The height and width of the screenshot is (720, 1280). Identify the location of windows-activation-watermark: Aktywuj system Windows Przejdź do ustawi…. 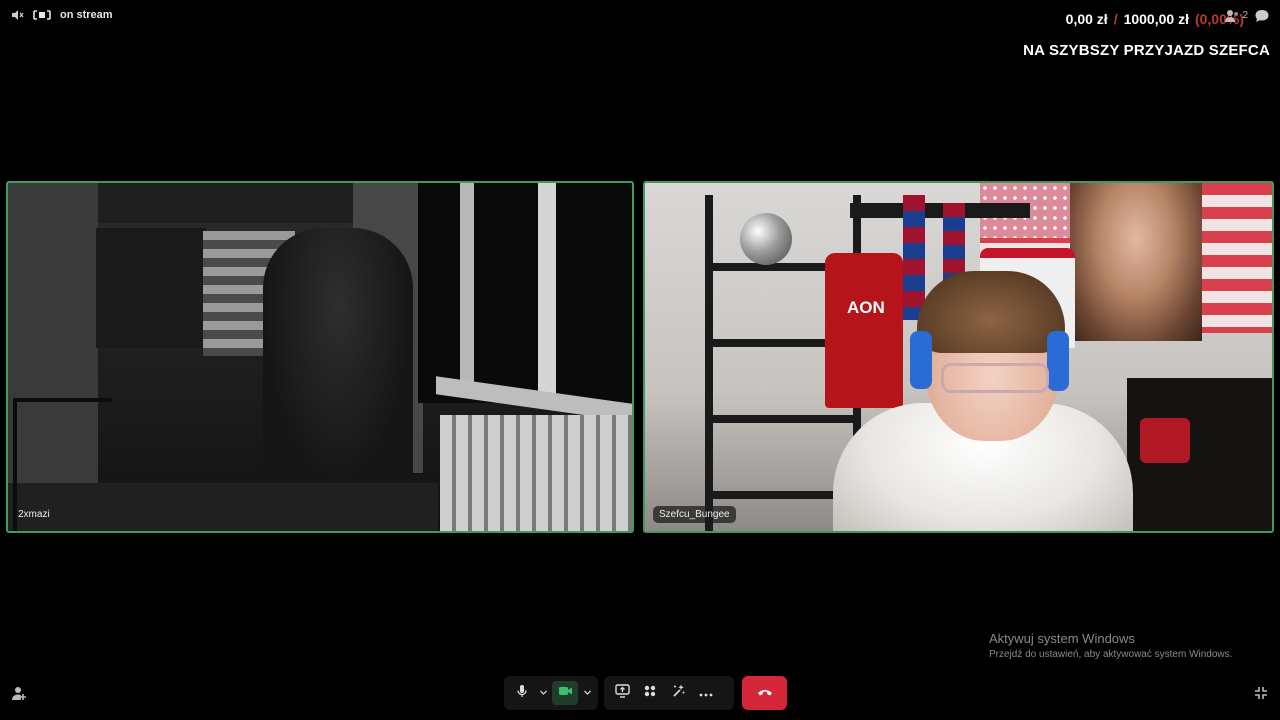
(1110, 645).